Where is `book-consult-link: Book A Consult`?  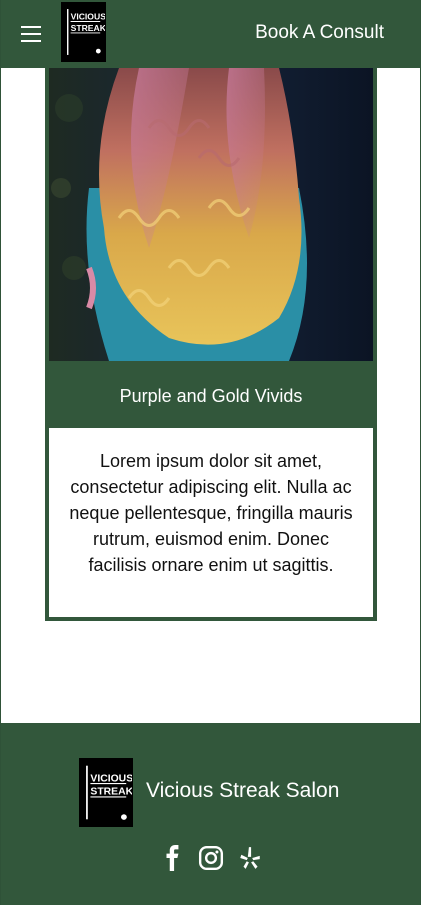 book-consult-link: Book A Consult is located at coordinates (319, 33).